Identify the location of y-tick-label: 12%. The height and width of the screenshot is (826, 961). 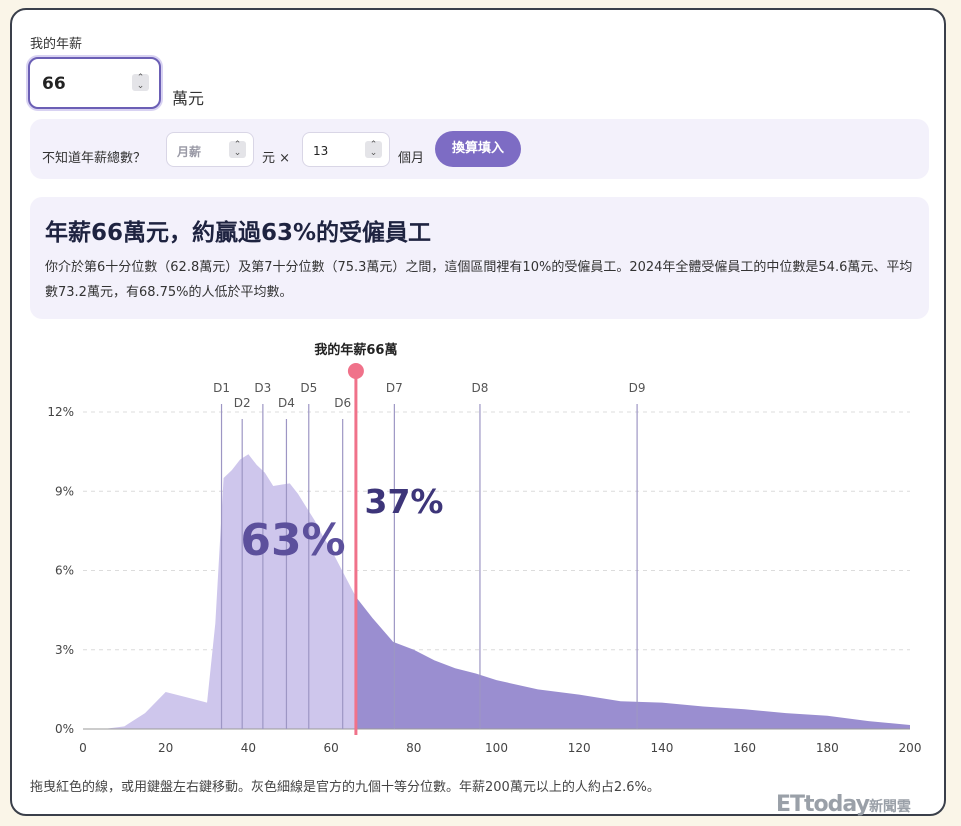
(60, 412).